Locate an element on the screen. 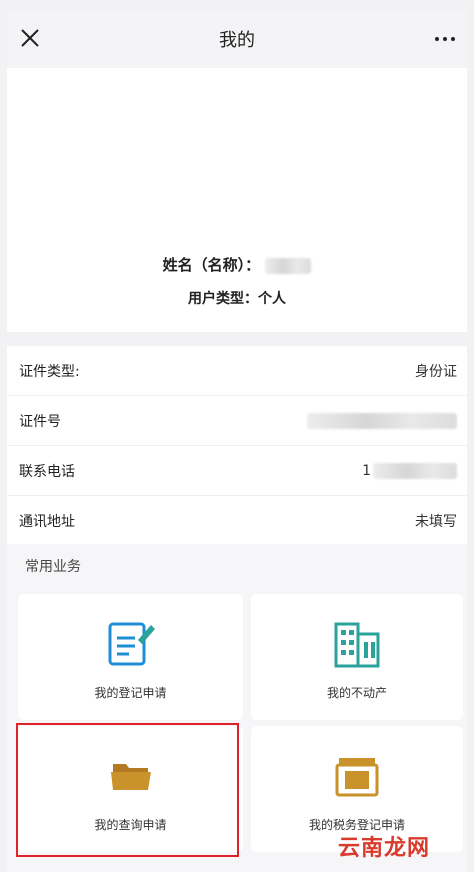 The width and height of the screenshot is (474, 872). info-row-id-number: 证件号 is located at coordinates (237, 421).